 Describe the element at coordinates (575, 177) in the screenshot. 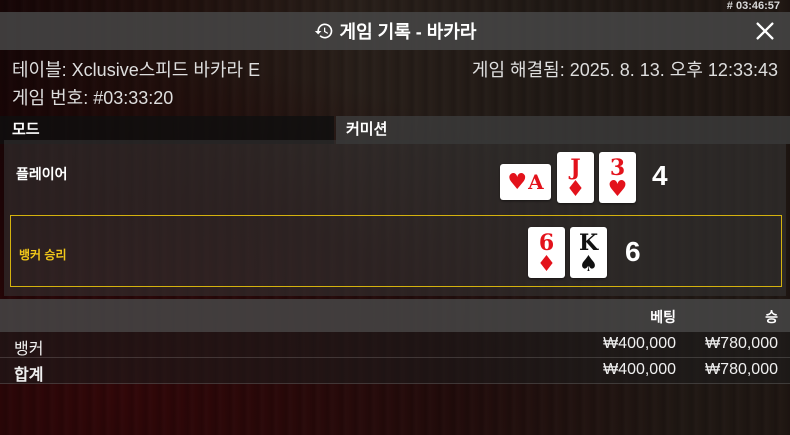

I see `player-card-2: J ♦` at that location.